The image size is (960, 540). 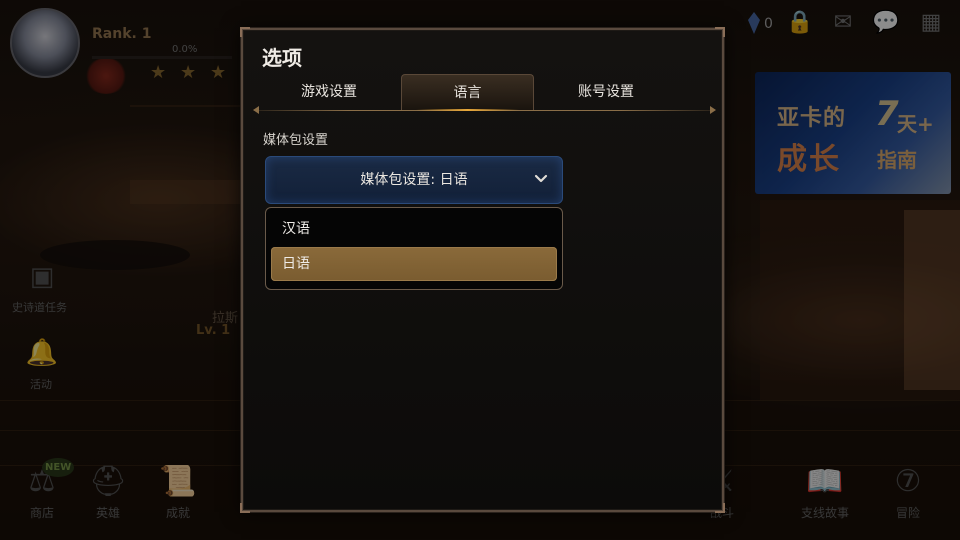 I want to click on tab-game-settings: 游戏设置, so click(x=329, y=92).